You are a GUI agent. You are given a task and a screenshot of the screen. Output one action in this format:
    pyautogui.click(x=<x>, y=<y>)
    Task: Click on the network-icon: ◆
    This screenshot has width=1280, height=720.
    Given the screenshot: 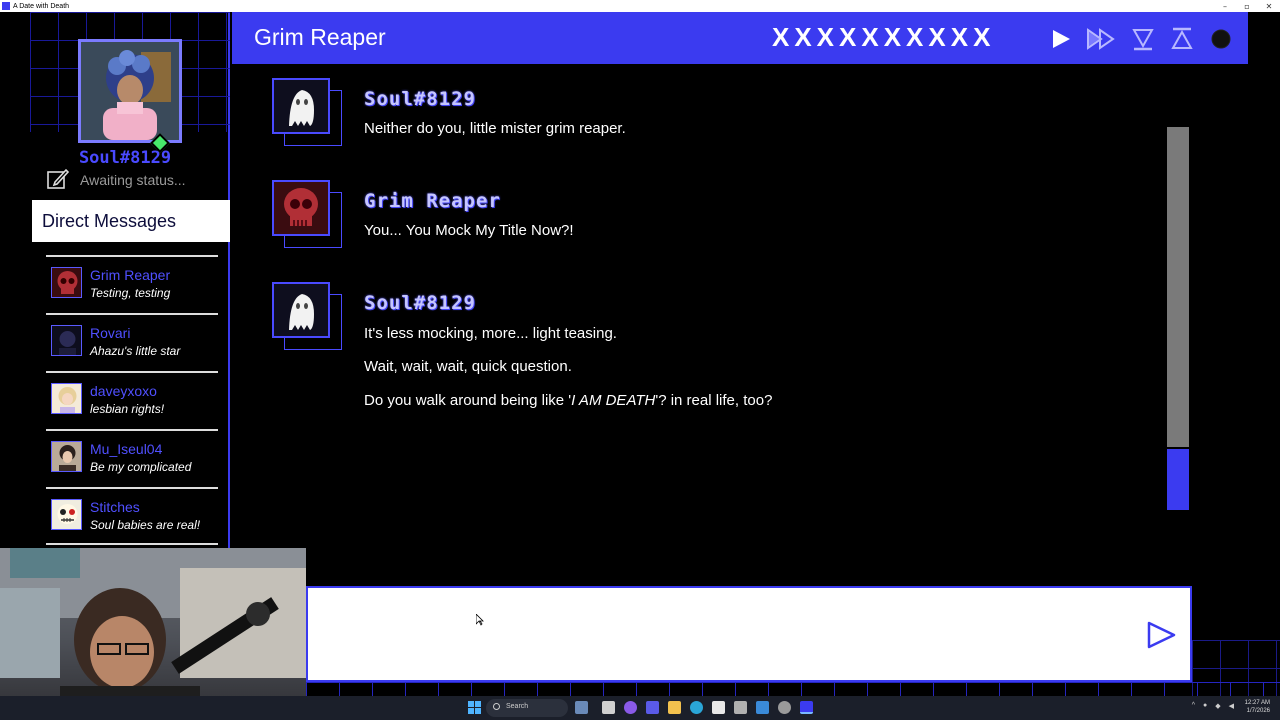 What is the action you would take?
    pyautogui.click(x=1217, y=706)
    